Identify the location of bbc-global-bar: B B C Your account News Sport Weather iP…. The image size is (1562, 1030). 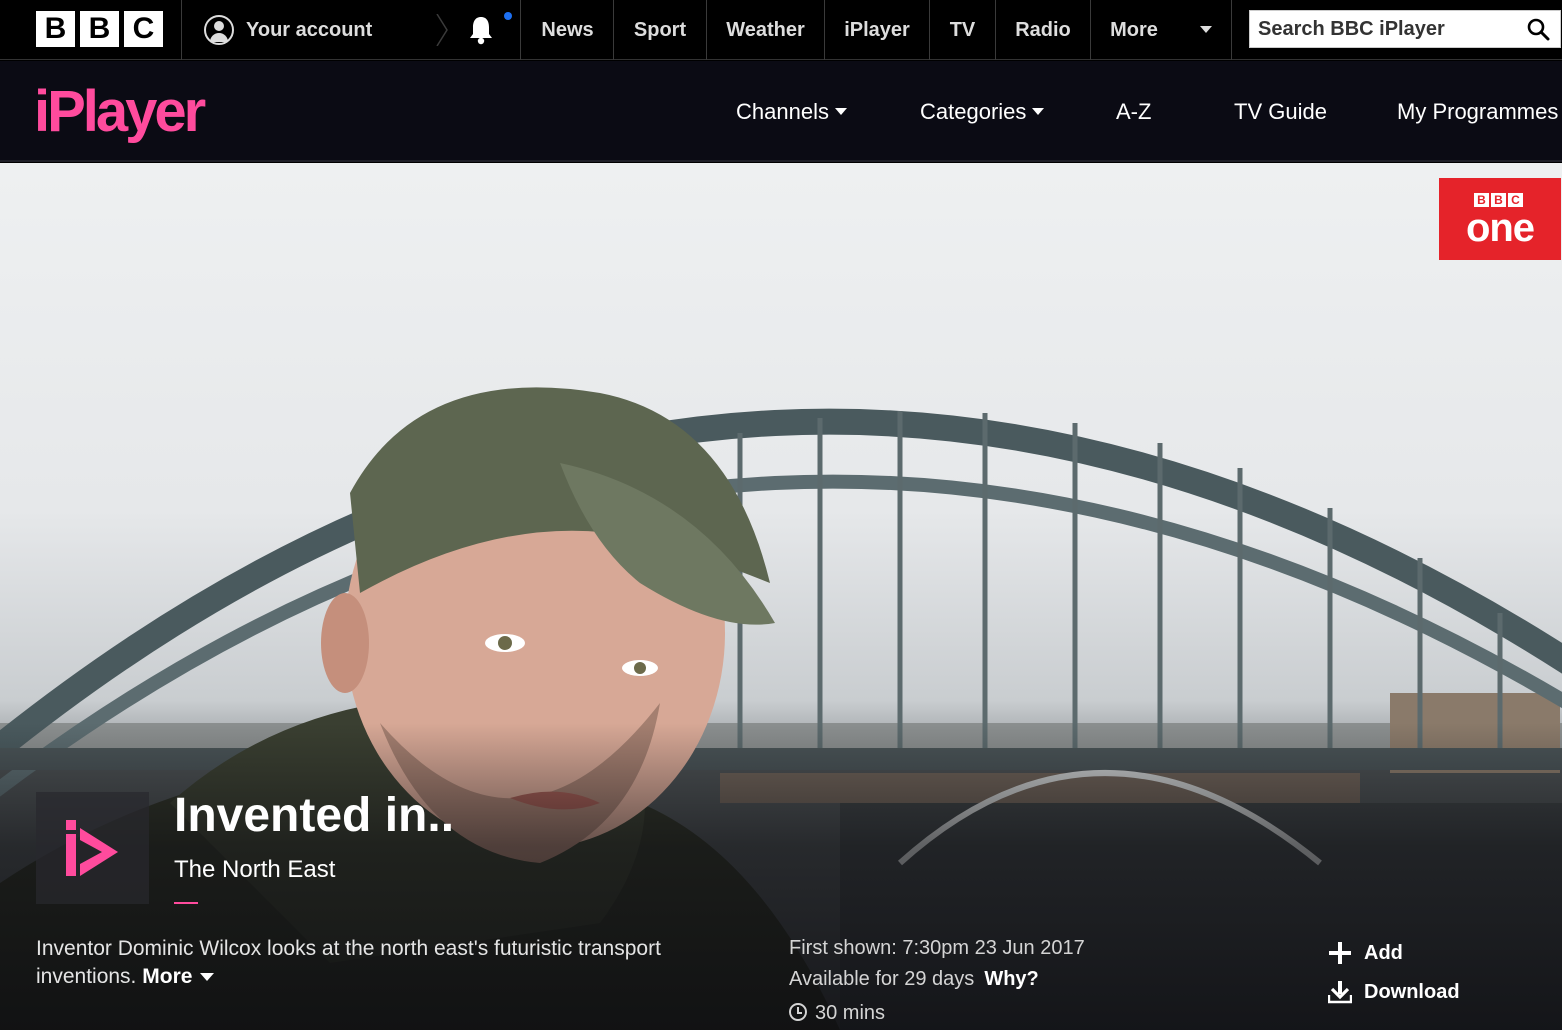
(781, 30).